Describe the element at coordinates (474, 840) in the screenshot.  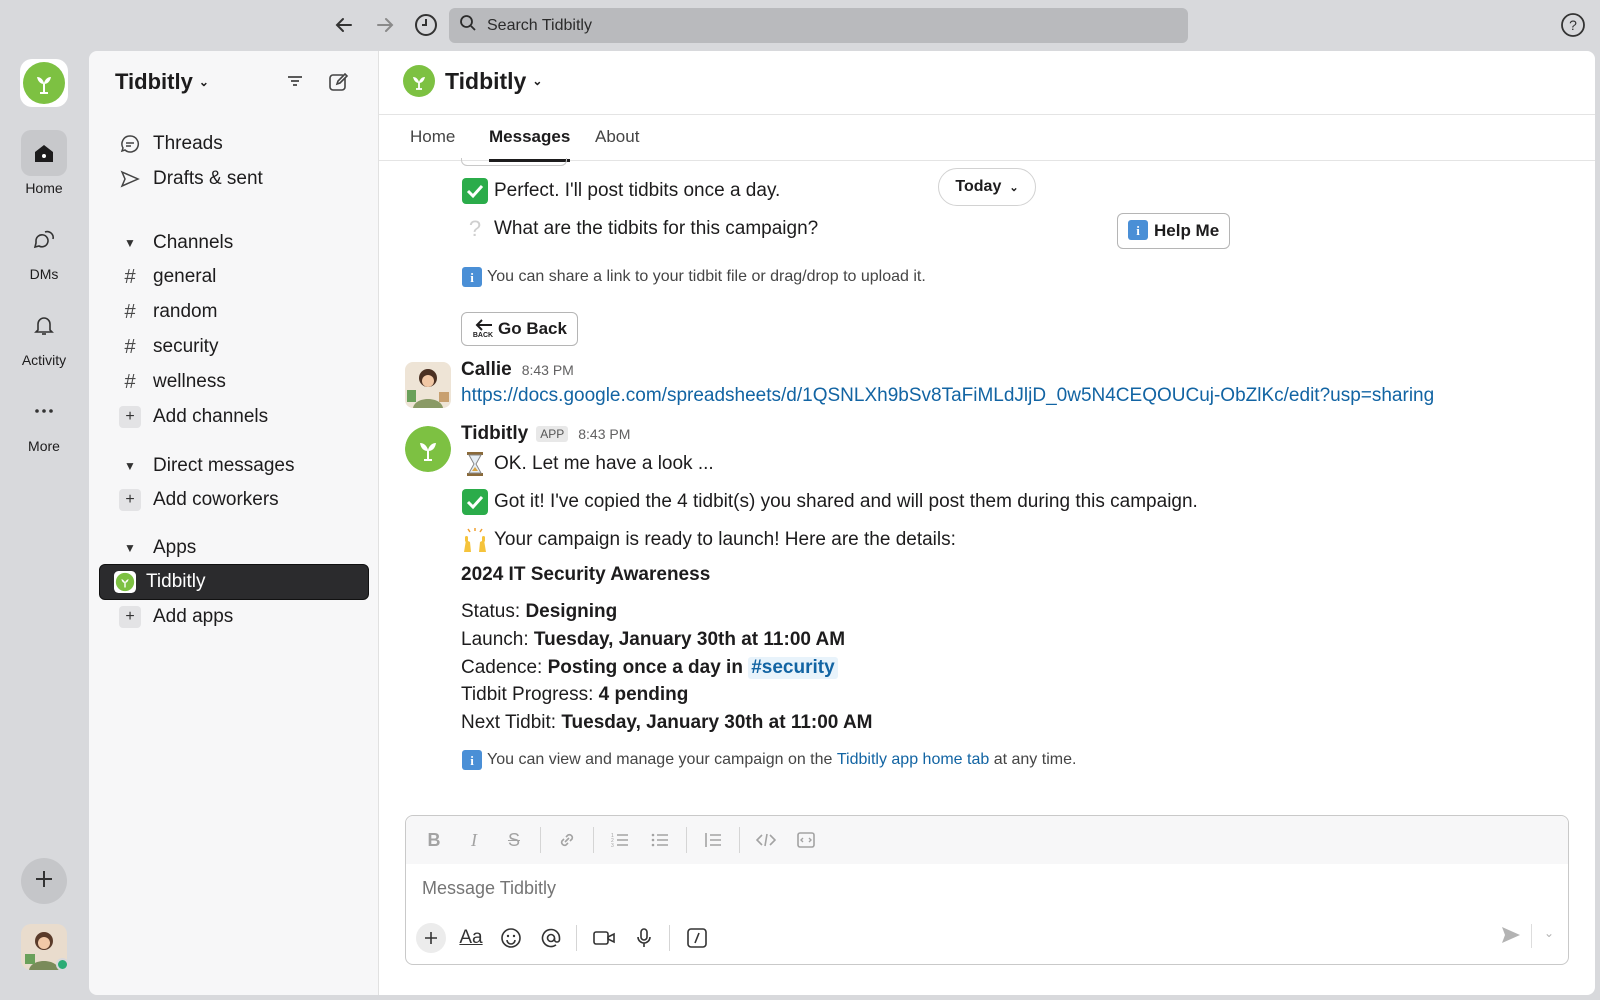
I see `italic-icon: I` at that location.